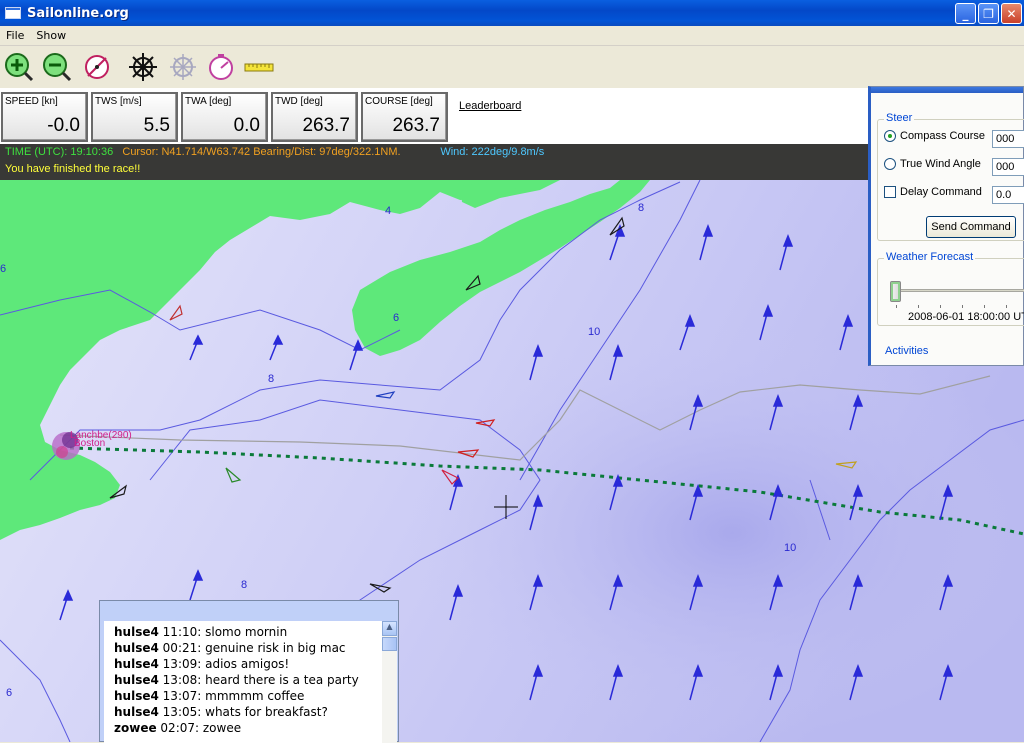  Describe the element at coordinates (890, 164) in the screenshot. I see `true-wind-angle-radio` at that location.